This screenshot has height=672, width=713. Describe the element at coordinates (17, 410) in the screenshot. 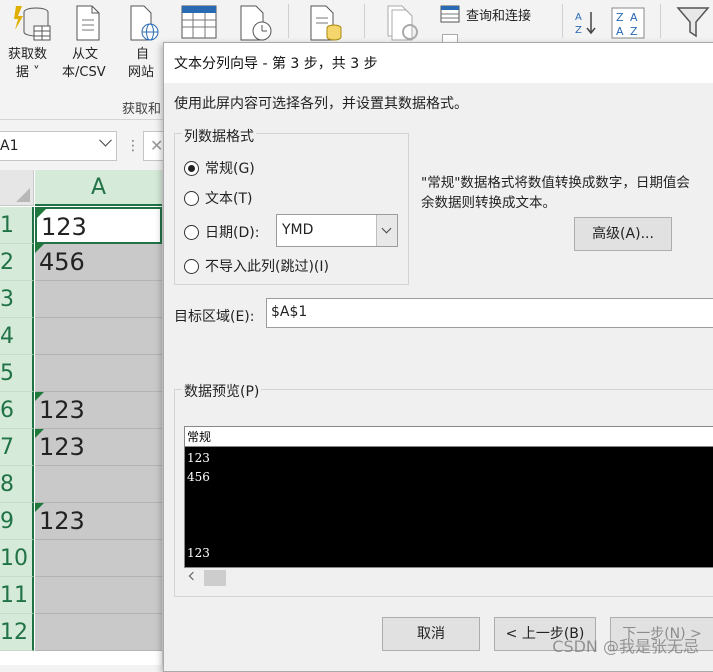

I see `row-header: 6` at that location.